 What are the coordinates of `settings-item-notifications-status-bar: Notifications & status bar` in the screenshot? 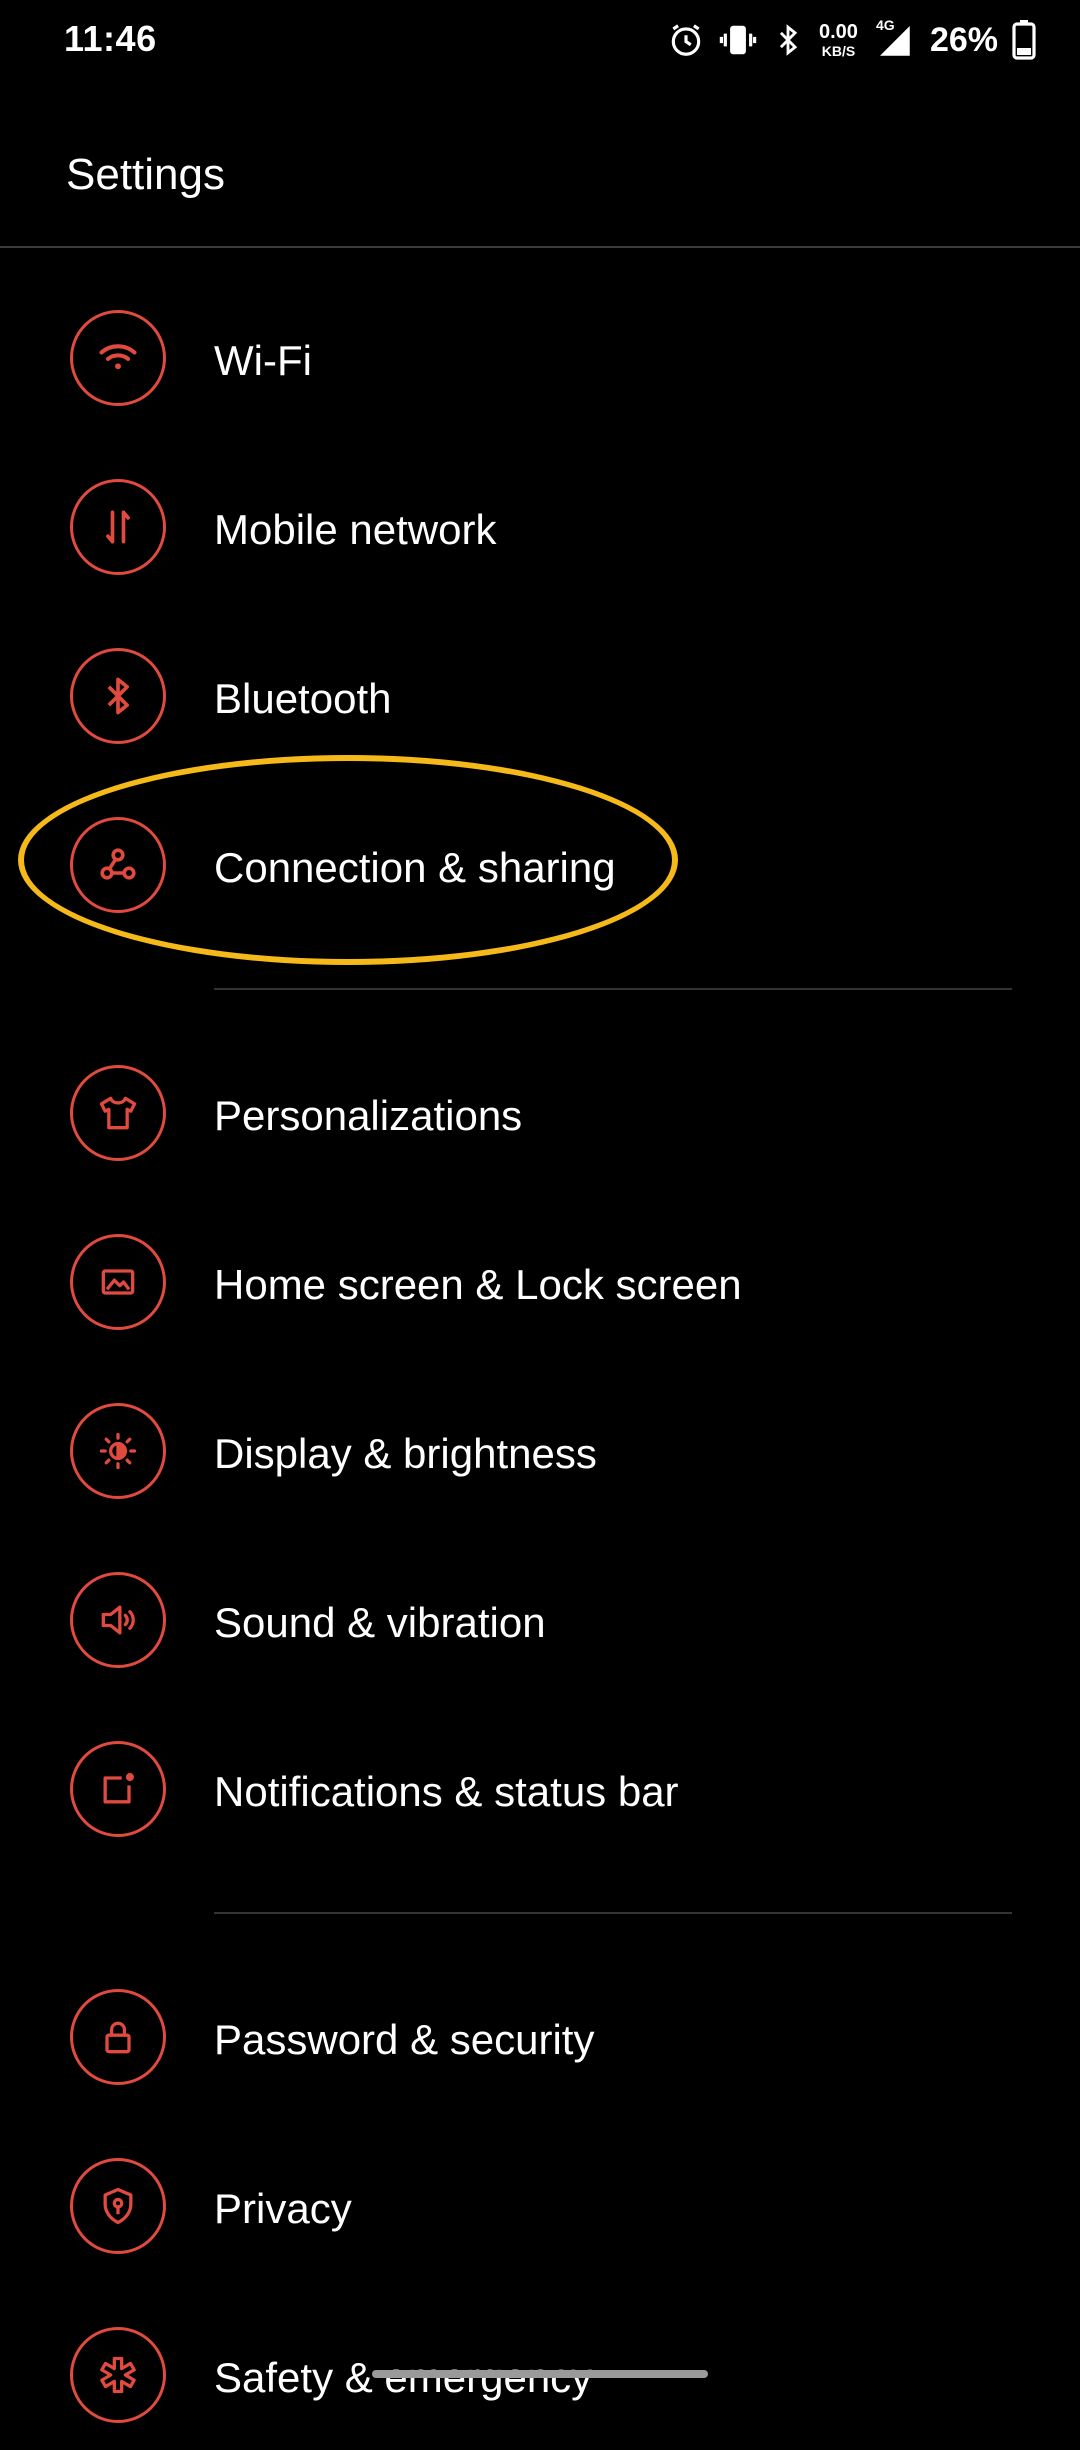 It's located at (540, 1789).